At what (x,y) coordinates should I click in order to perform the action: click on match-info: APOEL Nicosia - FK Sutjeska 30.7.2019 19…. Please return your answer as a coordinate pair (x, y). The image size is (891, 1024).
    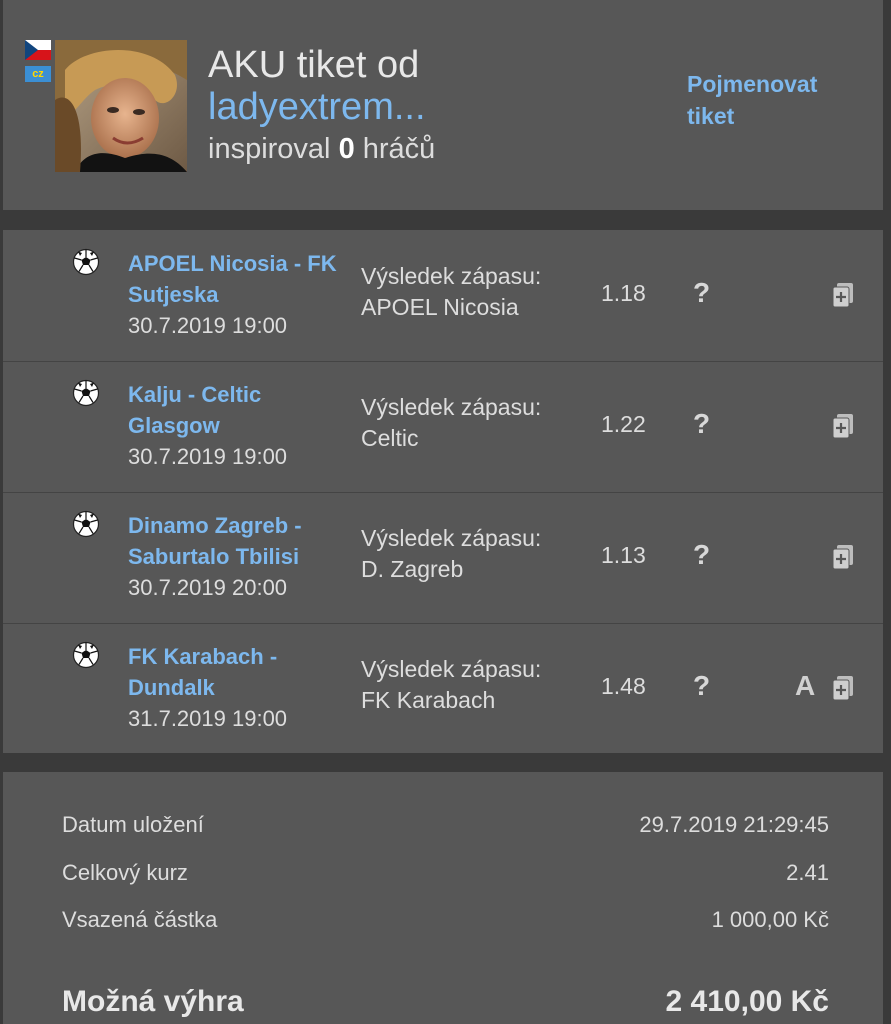
    Looking at the image, I should click on (238, 294).